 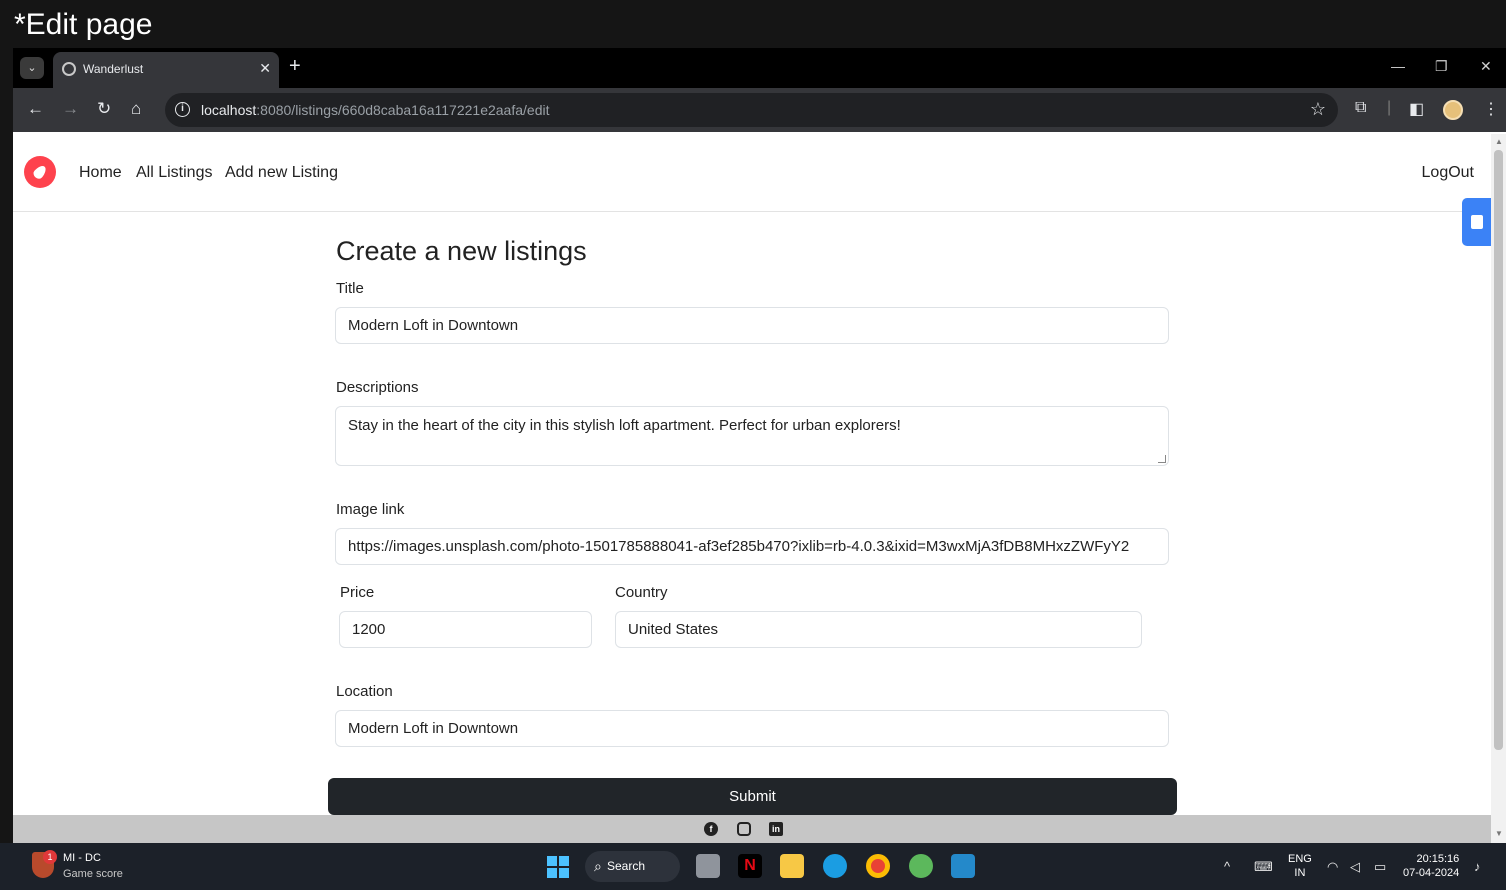 I want to click on extension-side-tab, so click(x=1477, y=222).